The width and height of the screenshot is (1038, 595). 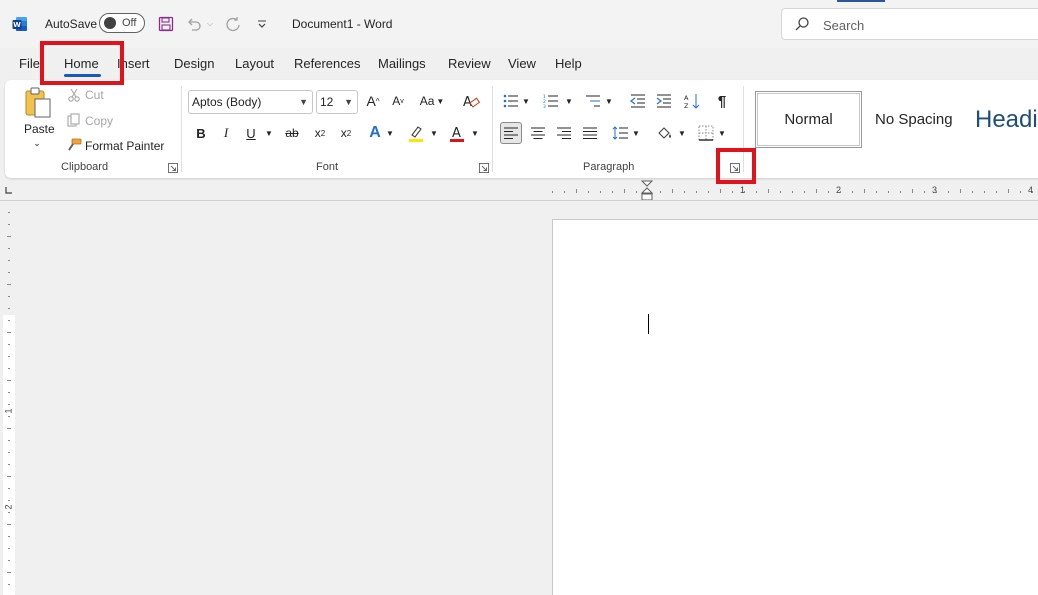 I want to click on increase-indent-icon, so click(x=664, y=101).